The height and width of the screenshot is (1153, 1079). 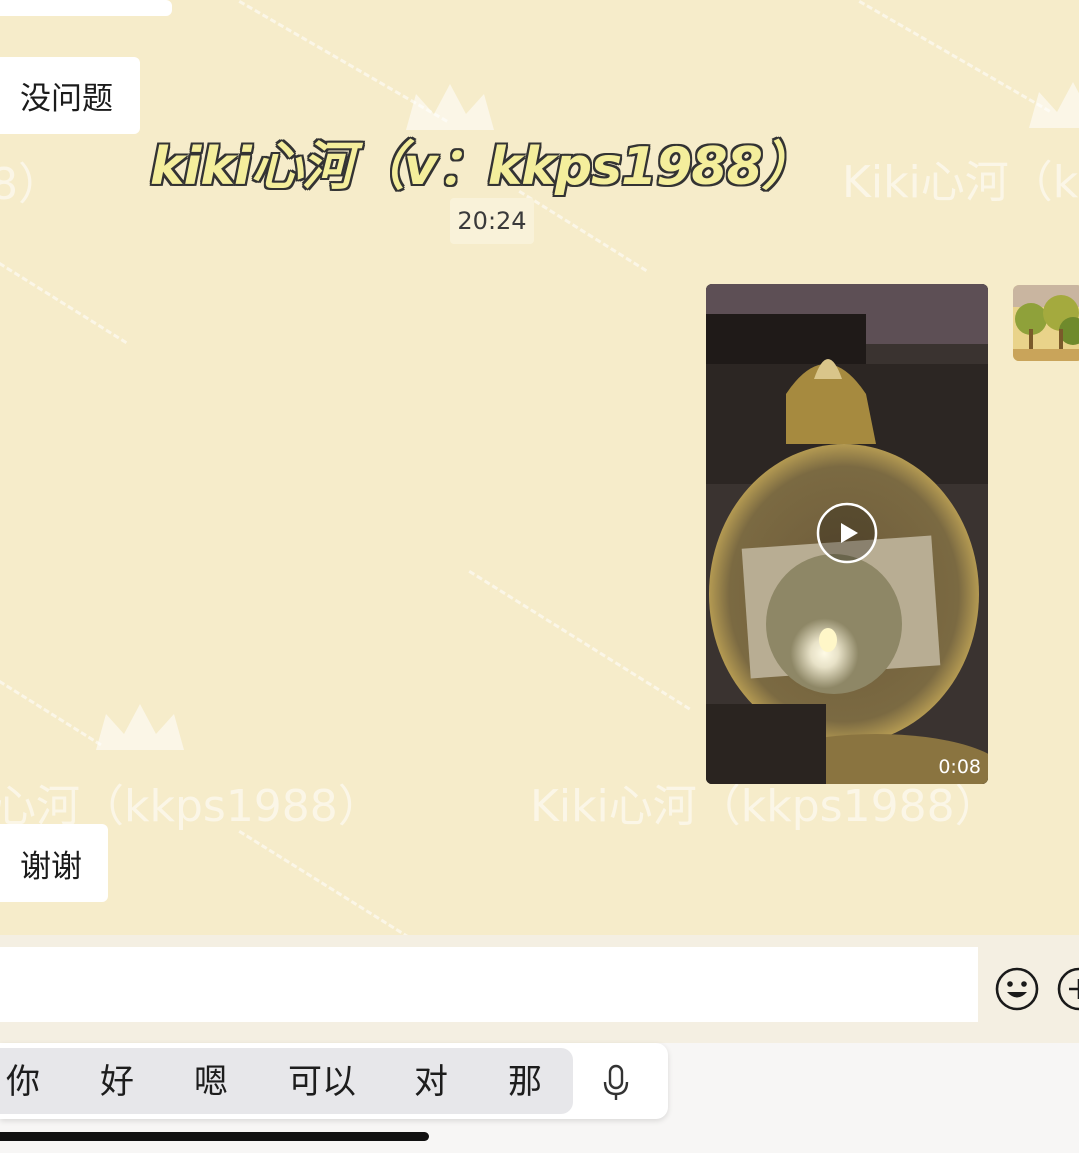 I want to click on suggestion-item: 那, so click(x=525, y=1082).